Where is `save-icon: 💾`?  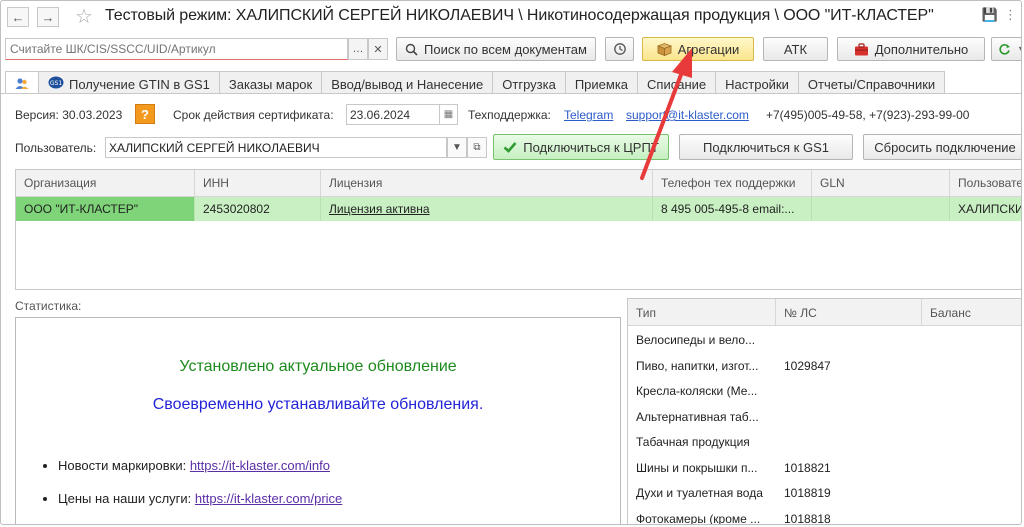
save-icon: 💾 is located at coordinates (990, 15).